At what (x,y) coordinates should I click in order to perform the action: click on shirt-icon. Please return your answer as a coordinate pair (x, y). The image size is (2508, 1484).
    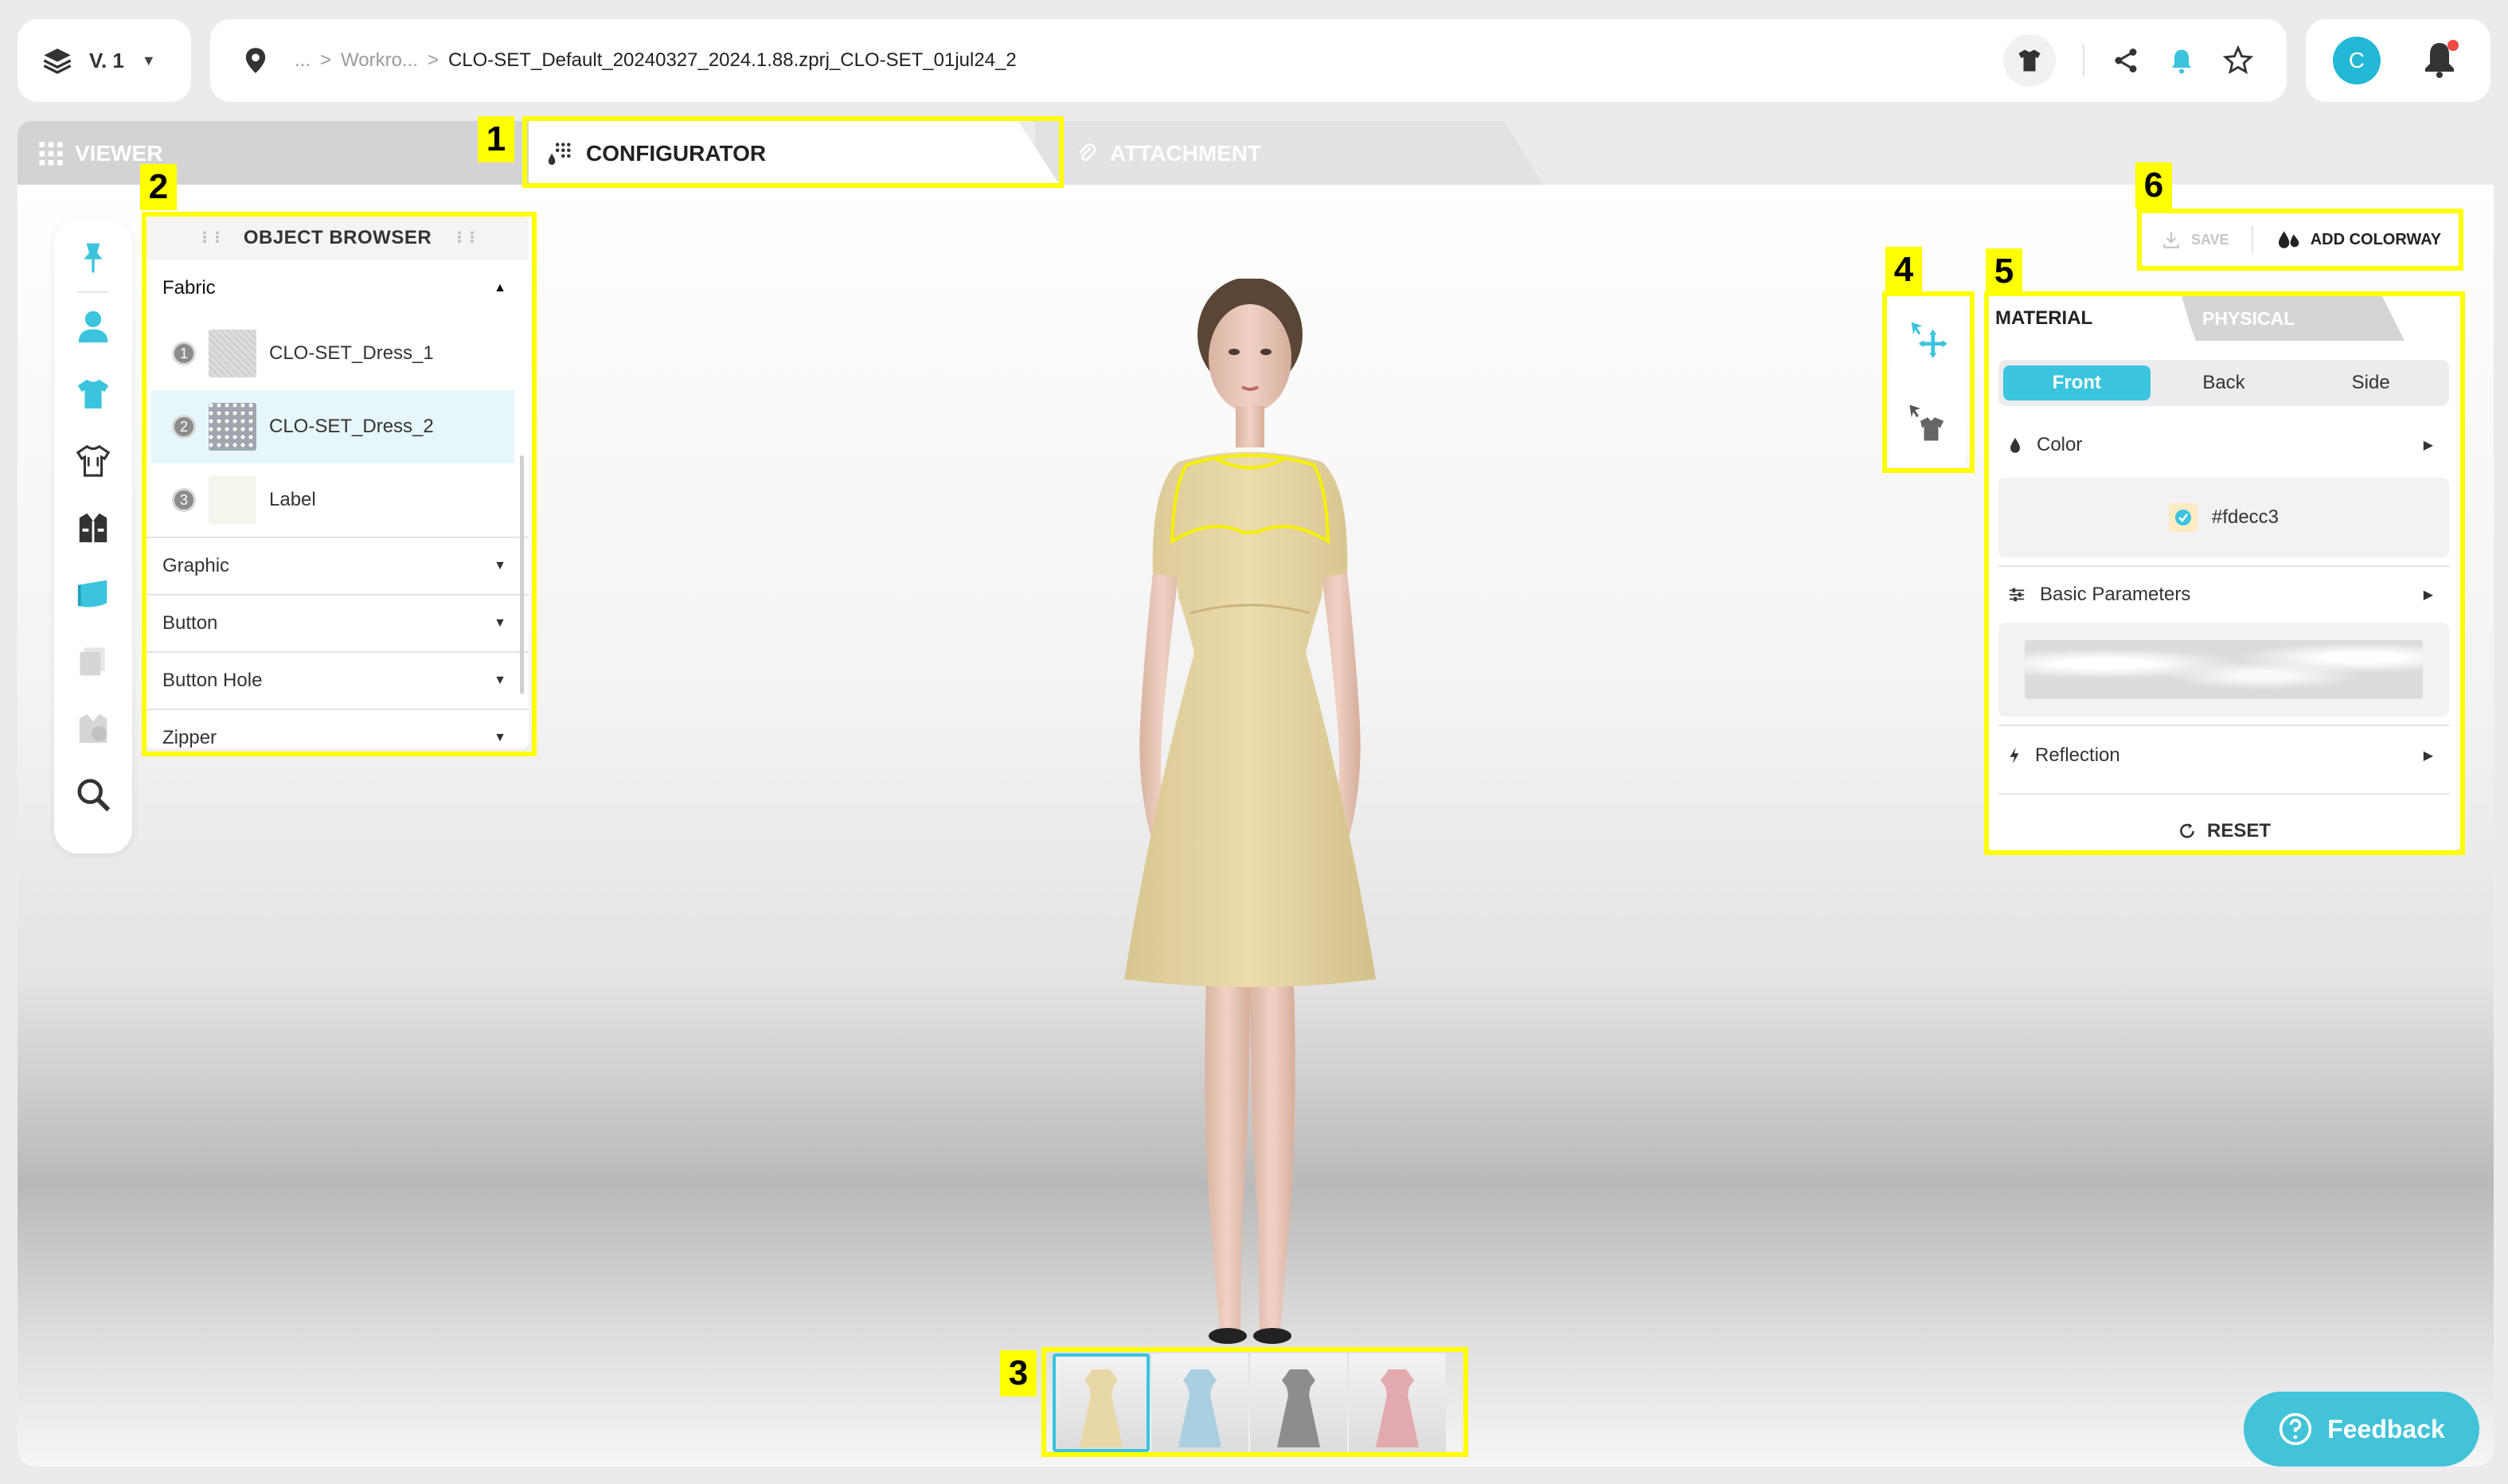
    Looking at the image, I should click on (2029, 60).